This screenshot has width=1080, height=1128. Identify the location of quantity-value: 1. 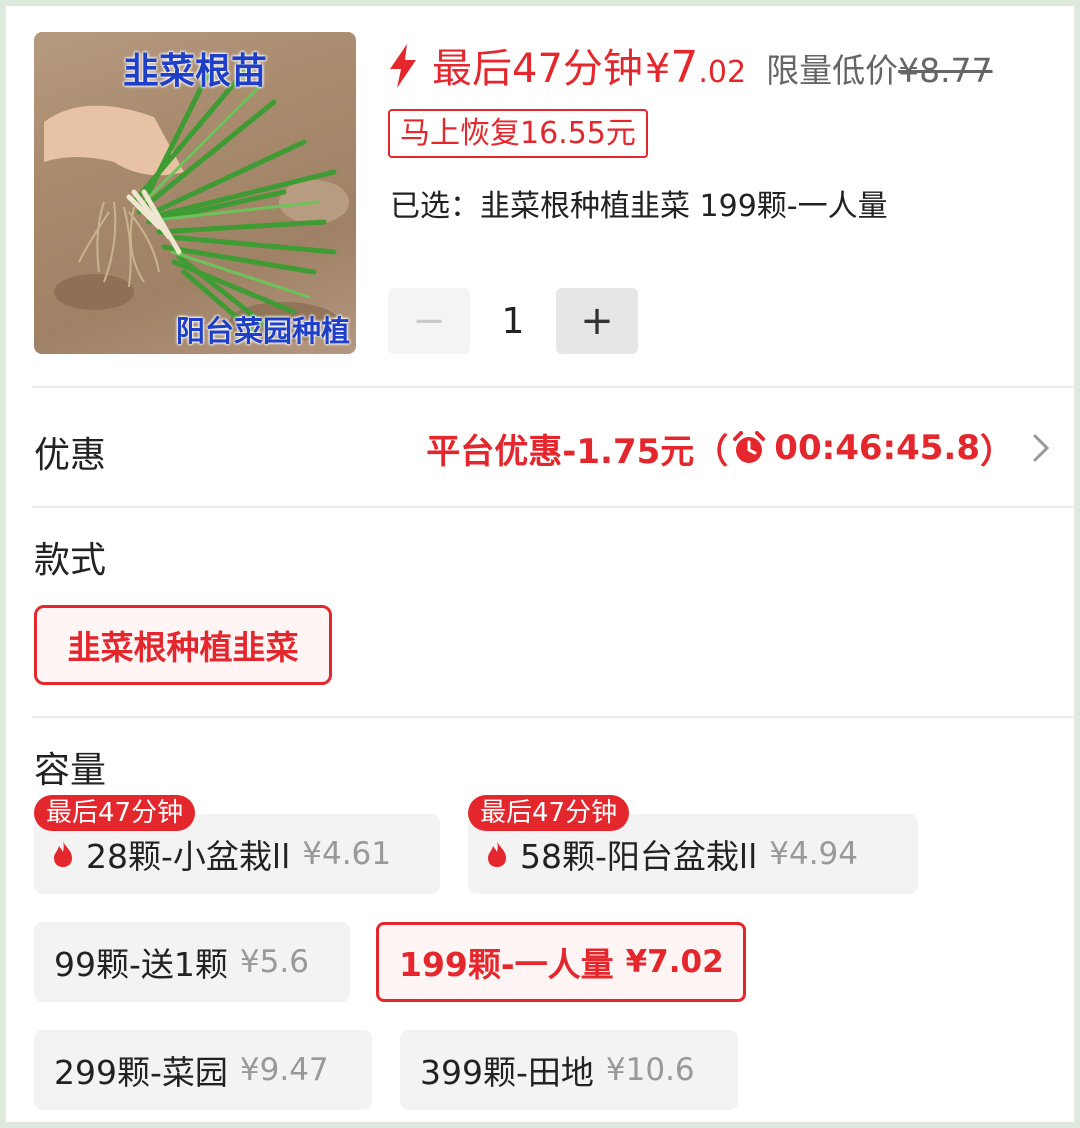
(513, 321).